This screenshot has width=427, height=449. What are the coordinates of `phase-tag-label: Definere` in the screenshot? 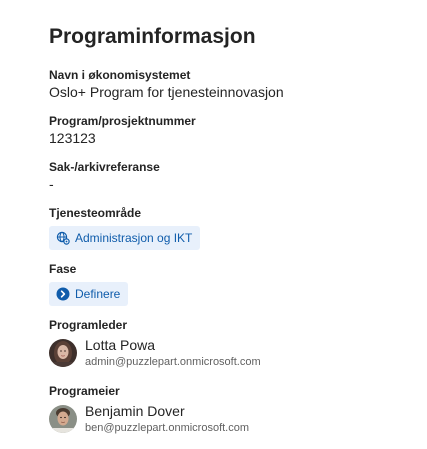 It's located at (98, 294).